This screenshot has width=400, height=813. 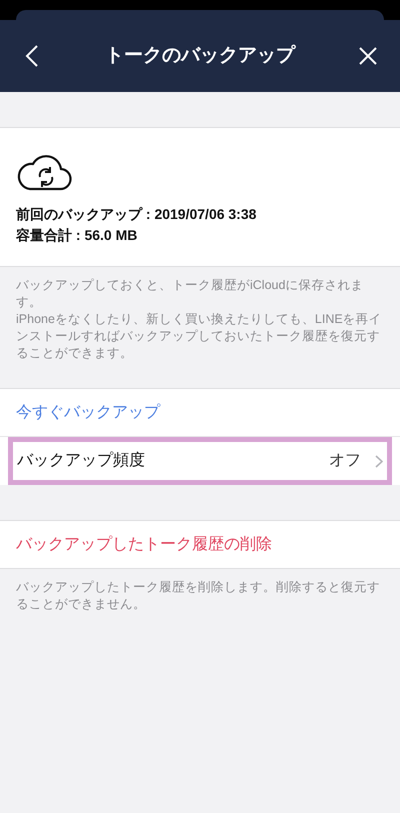 I want to click on backup-now-link: 今すぐバックアップ, so click(x=200, y=413).